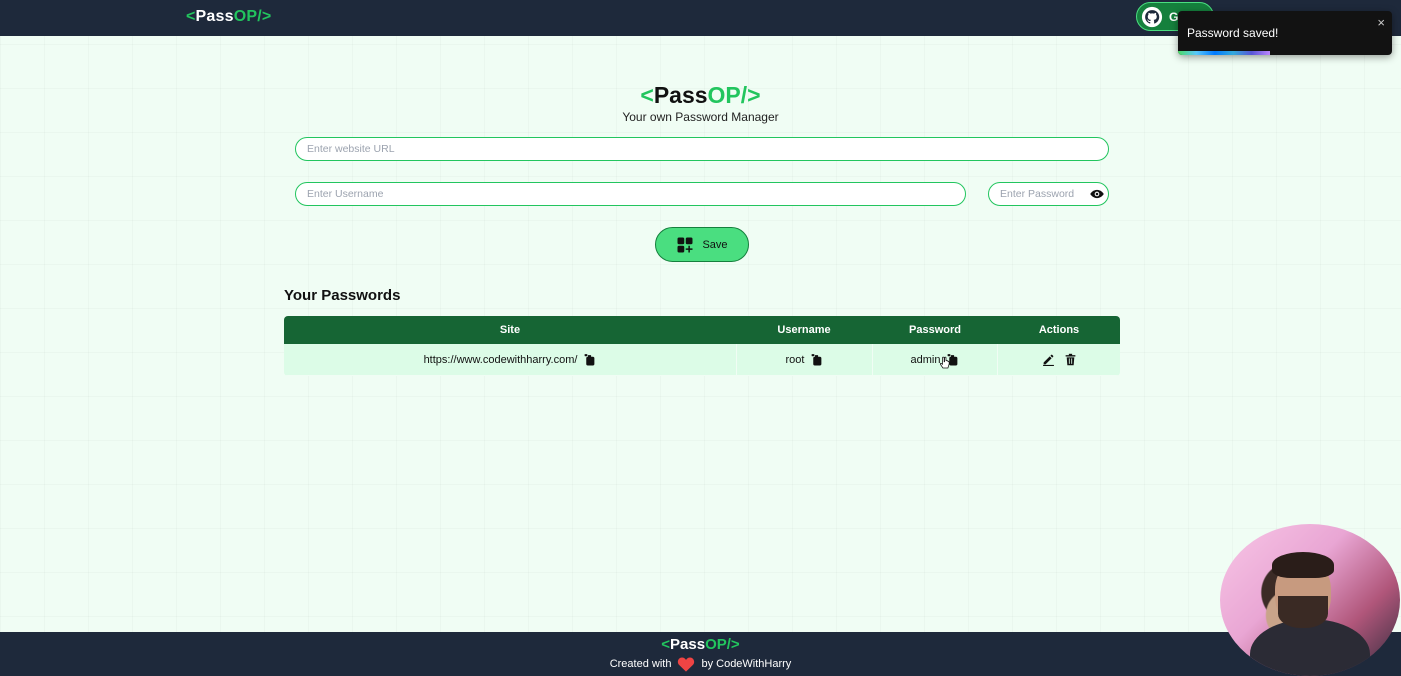 Image resolution: width=1401 pixels, height=676 pixels. What do you see at coordinates (1285, 53) in the screenshot?
I see `toast-progress-bar` at bounding box center [1285, 53].